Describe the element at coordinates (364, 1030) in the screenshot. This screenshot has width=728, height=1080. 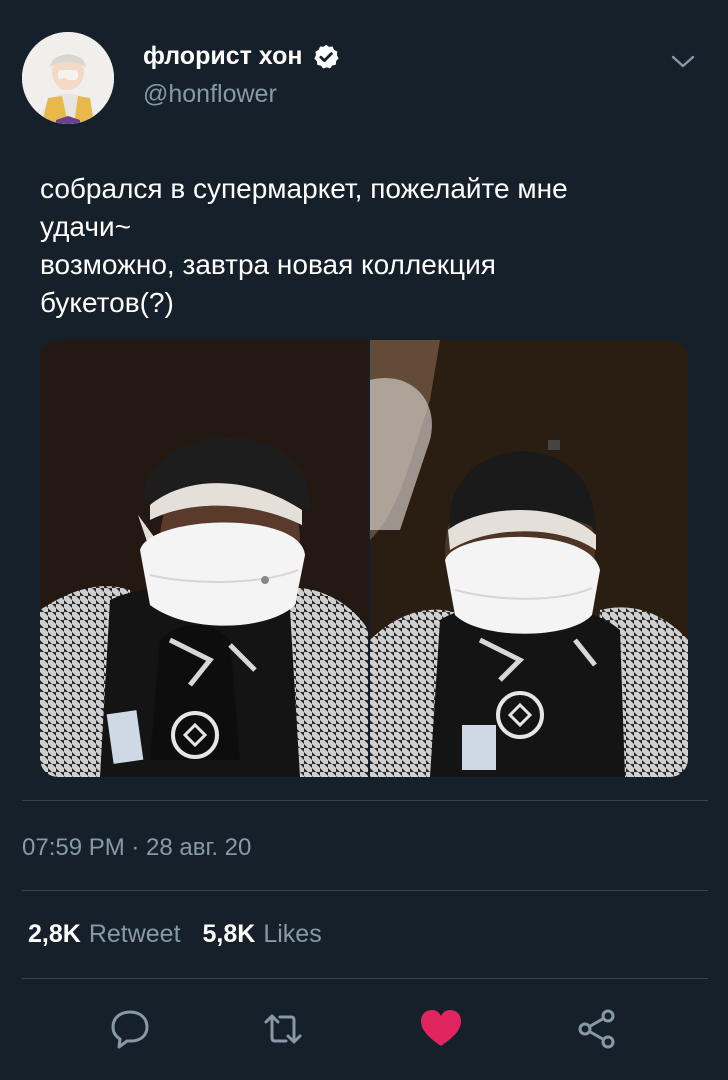
I see `tweet-actions` at that location.